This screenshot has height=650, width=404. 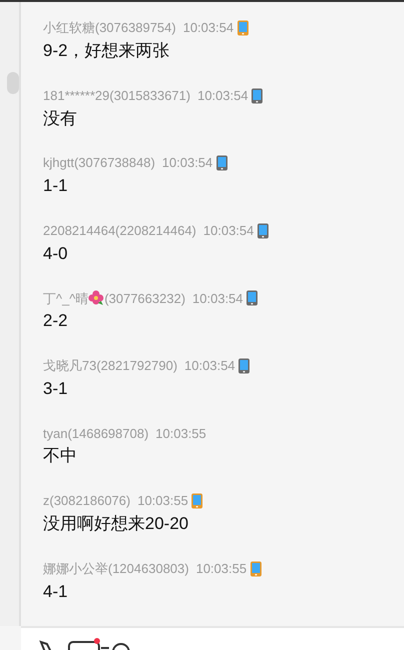 What do you see at coordinates (86, 501) in the screenshot?
I see `sender-name: z(3082186076)` at bounding box center [86, 501].